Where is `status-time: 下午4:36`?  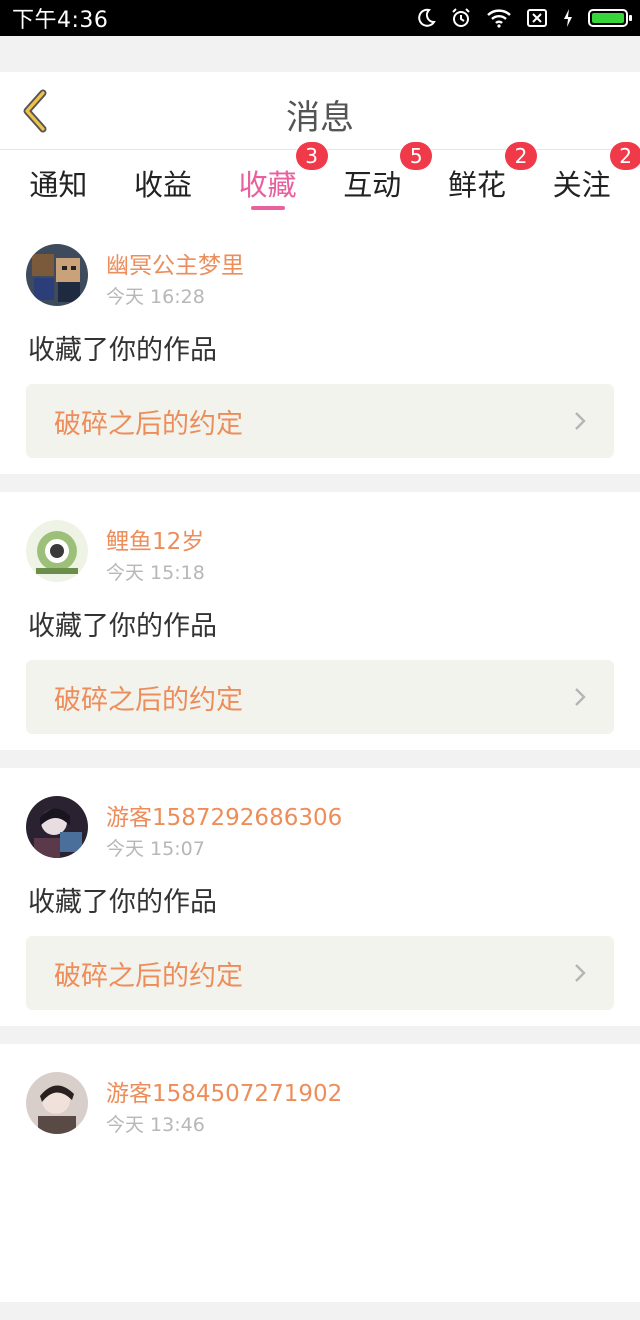 status-time: 下午4:36 is located at coordinates (60, 20).